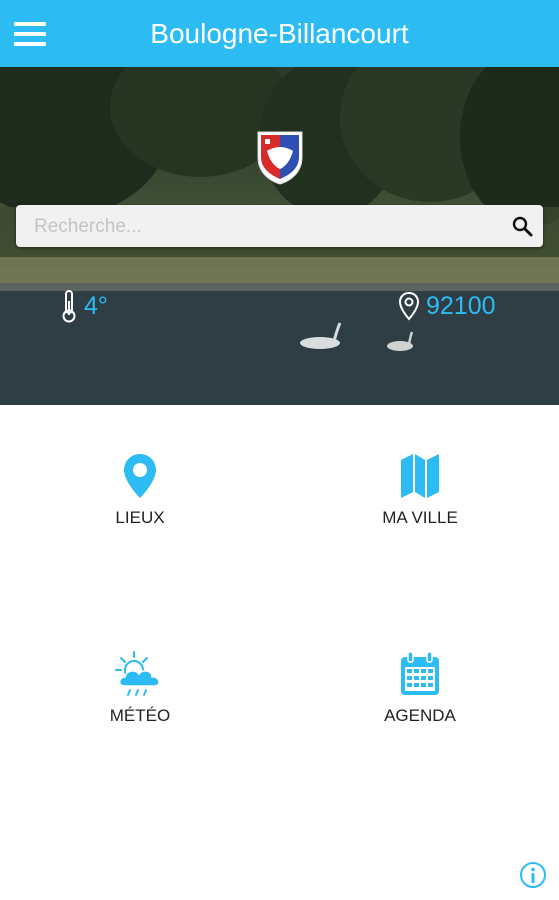 This screenshot has width=559, height=900. I want to click on tile-ma-ville-label: MA VILLE, so click(420, 517).